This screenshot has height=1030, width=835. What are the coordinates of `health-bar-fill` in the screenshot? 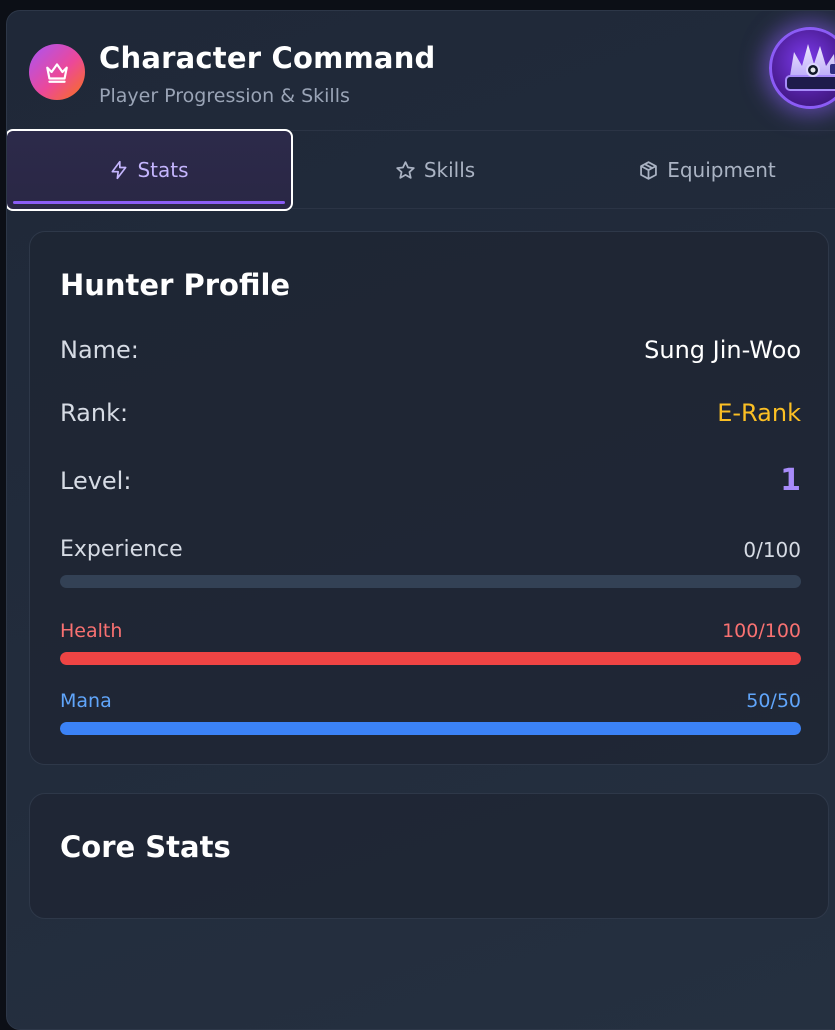 It's located at (430, 658).